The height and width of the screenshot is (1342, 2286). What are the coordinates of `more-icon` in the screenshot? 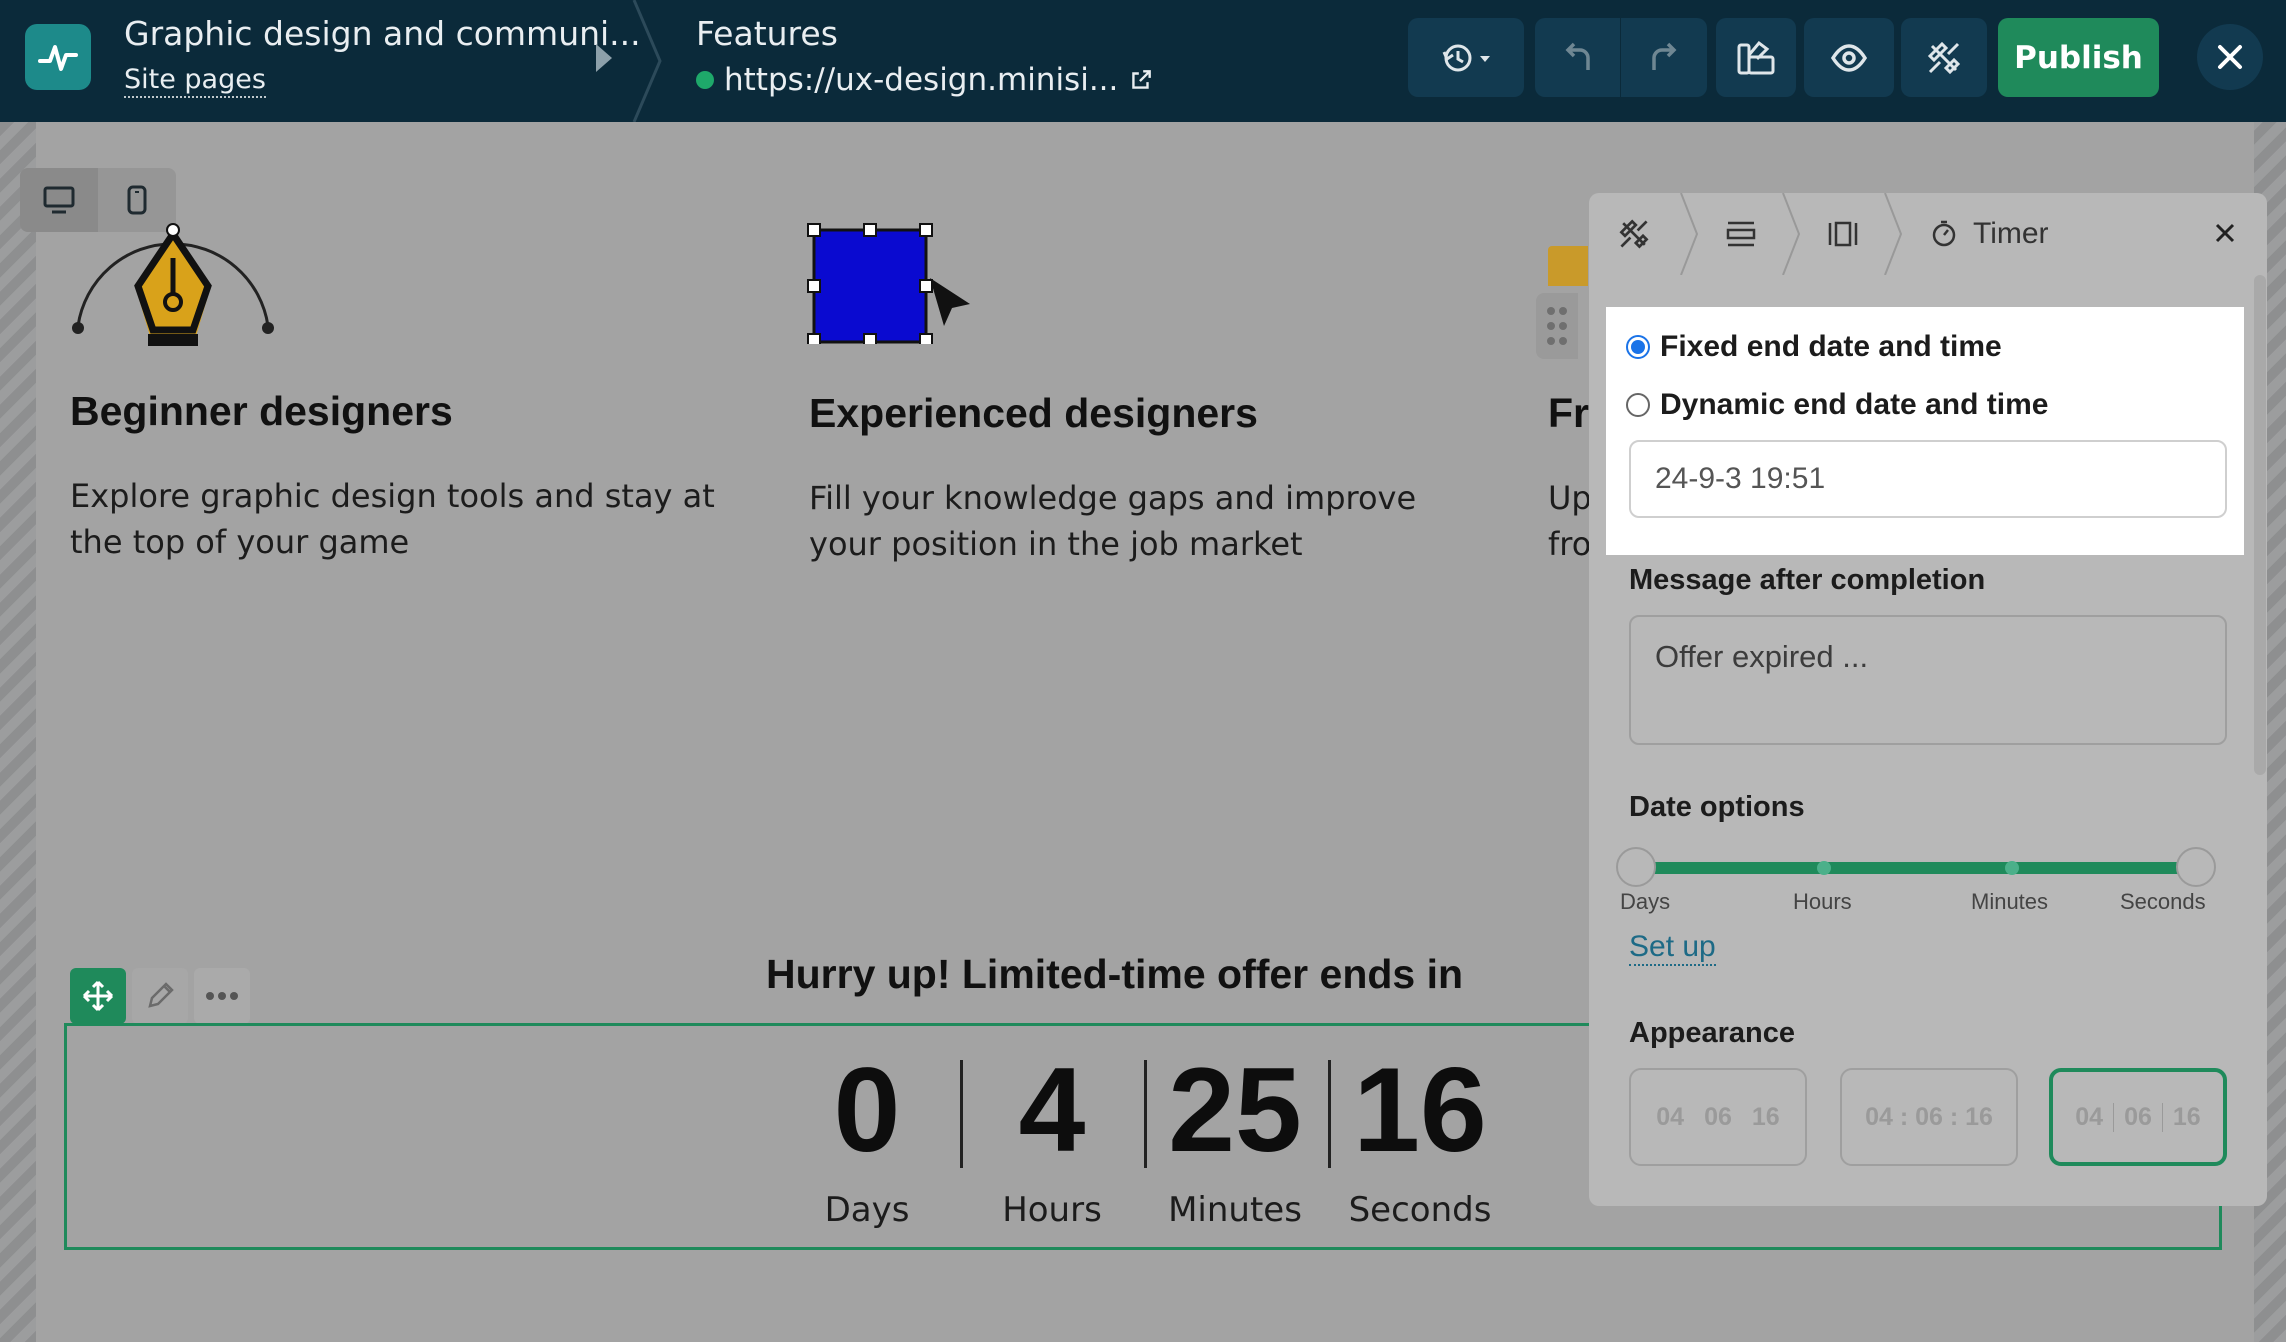 It's located at (222, 996).